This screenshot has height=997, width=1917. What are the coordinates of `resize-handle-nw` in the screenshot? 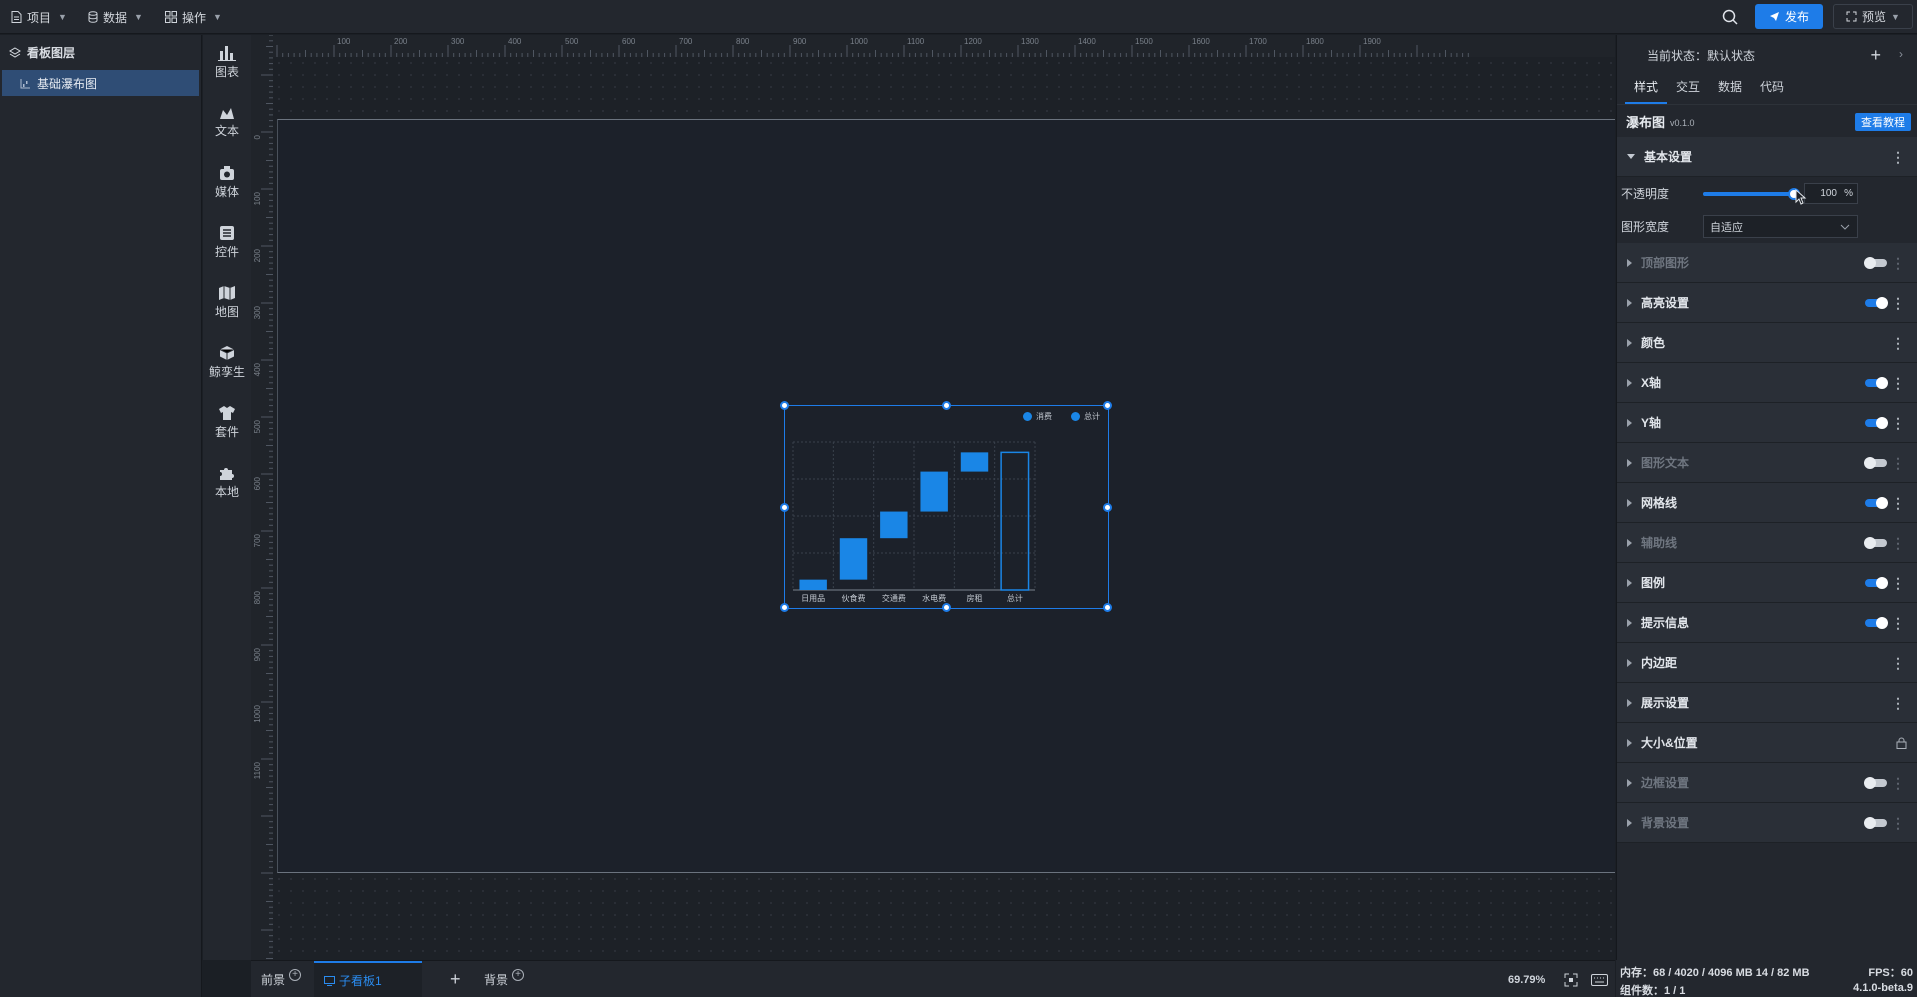 It's located at (784, 405).